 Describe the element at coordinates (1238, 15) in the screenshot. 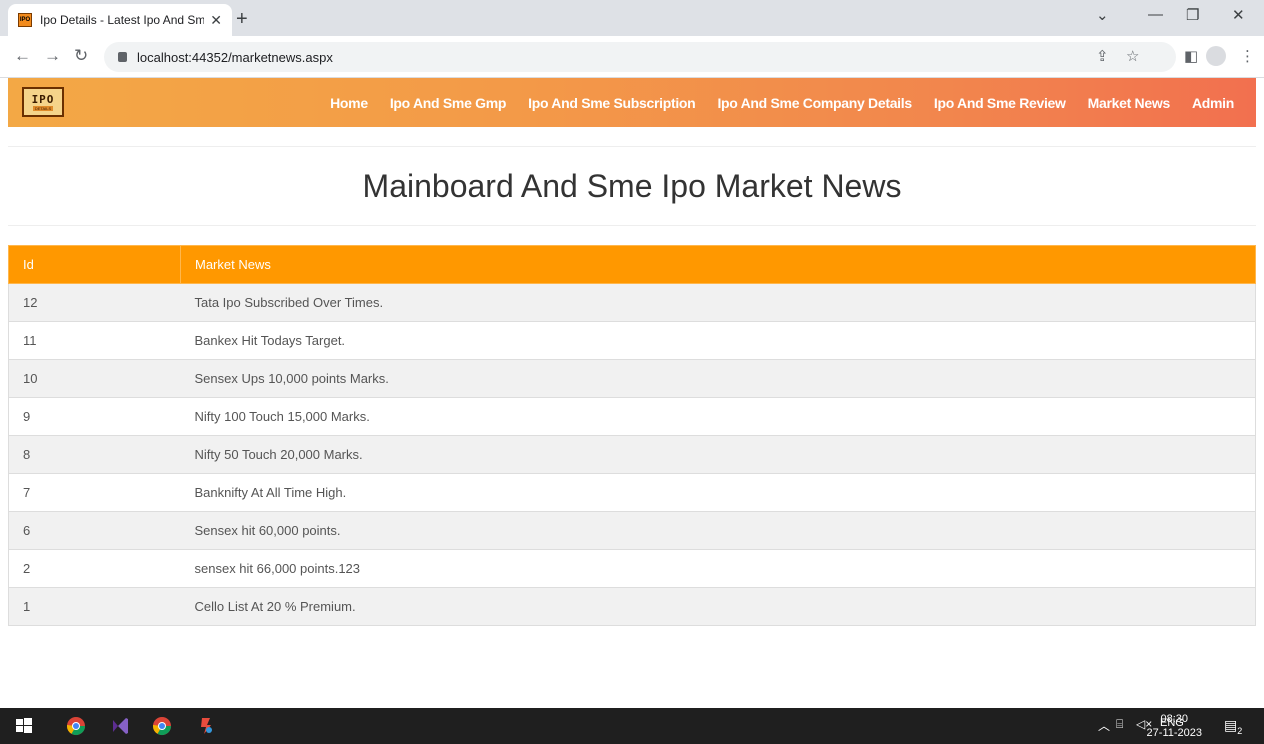

I see `window-close-icon: ✕` at that location.